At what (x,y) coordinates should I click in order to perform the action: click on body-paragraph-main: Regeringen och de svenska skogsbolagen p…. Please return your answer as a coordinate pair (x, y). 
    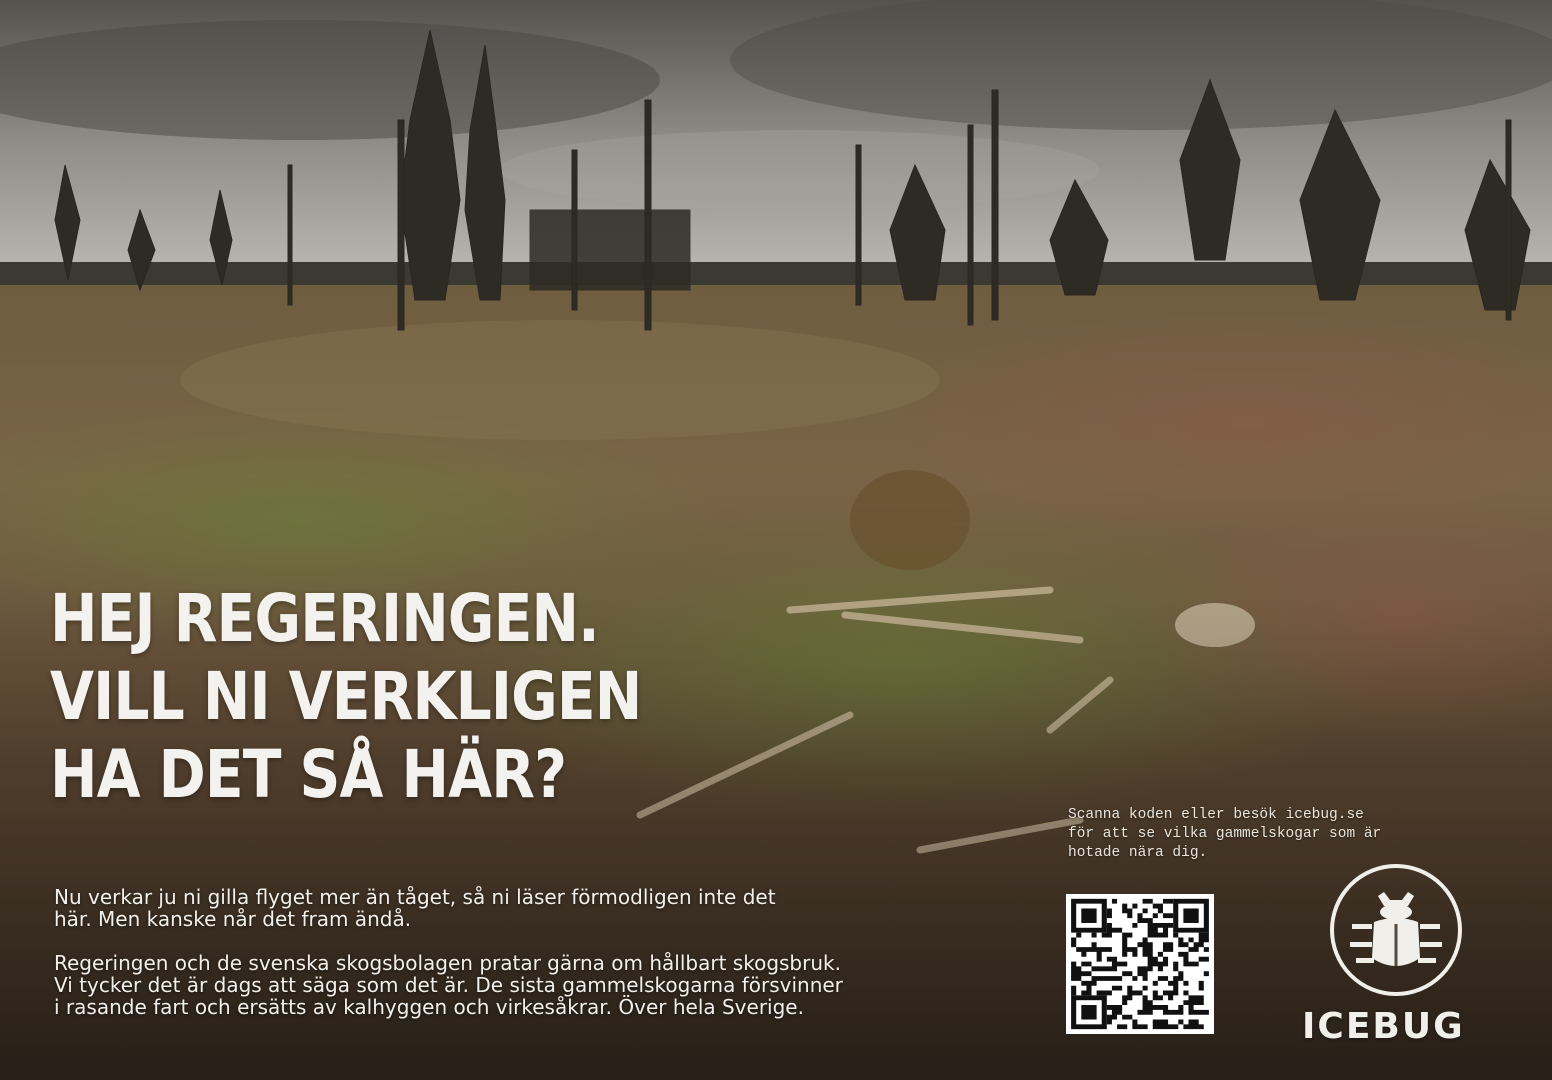
    Looking at the image, I should click on (448, 985).